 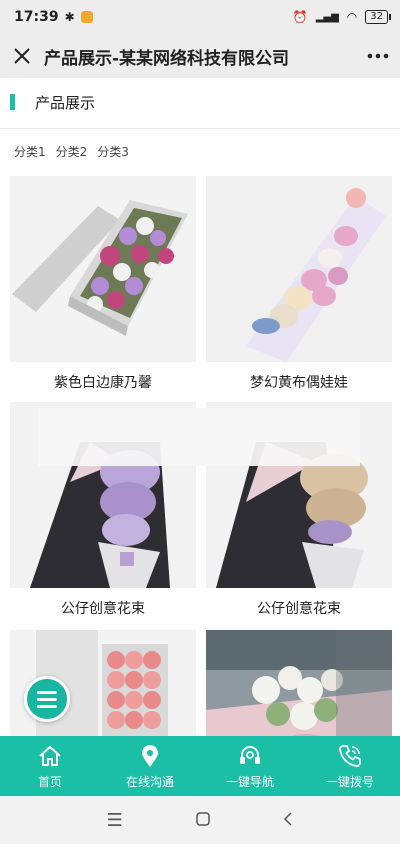 I want to click on alarm-icon: ⏰, so click(x=300, y=17).